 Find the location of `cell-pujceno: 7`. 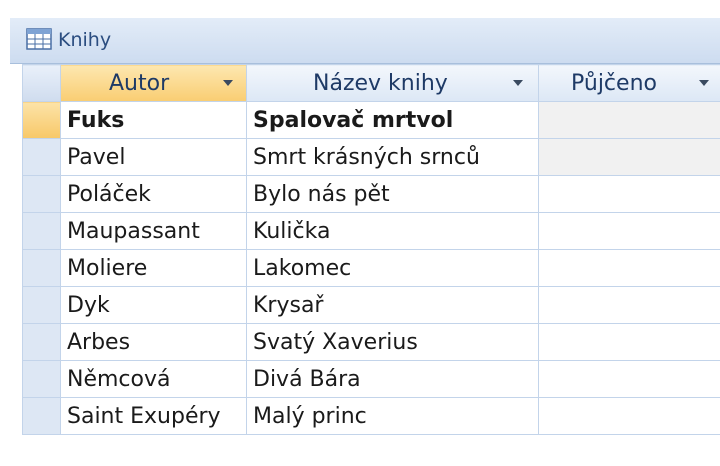

cell-pujceno: 7 is located at coordinates (629, 416).